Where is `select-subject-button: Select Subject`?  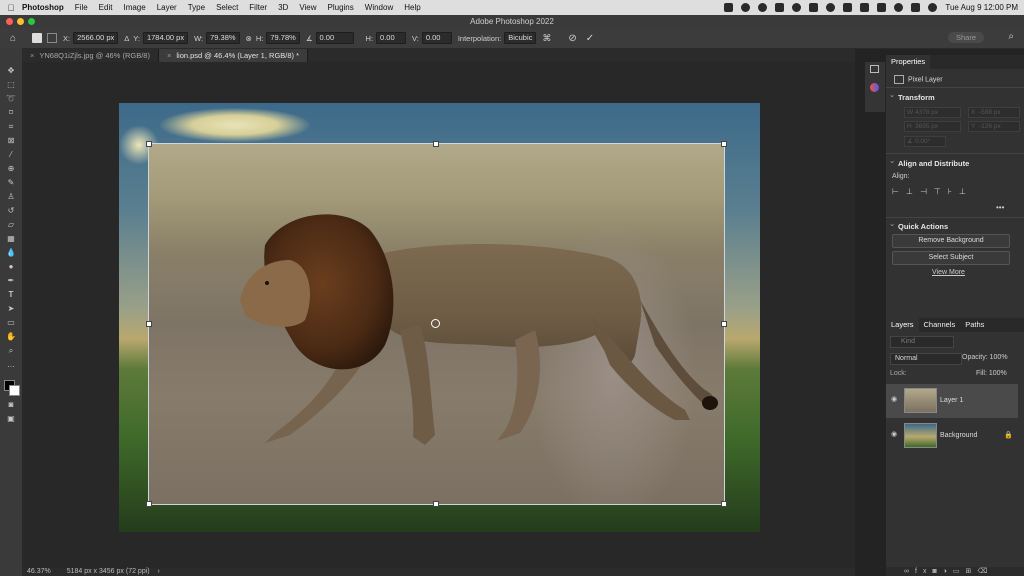
select-subject-button: Select Subject is located at coordinates (951, 258).